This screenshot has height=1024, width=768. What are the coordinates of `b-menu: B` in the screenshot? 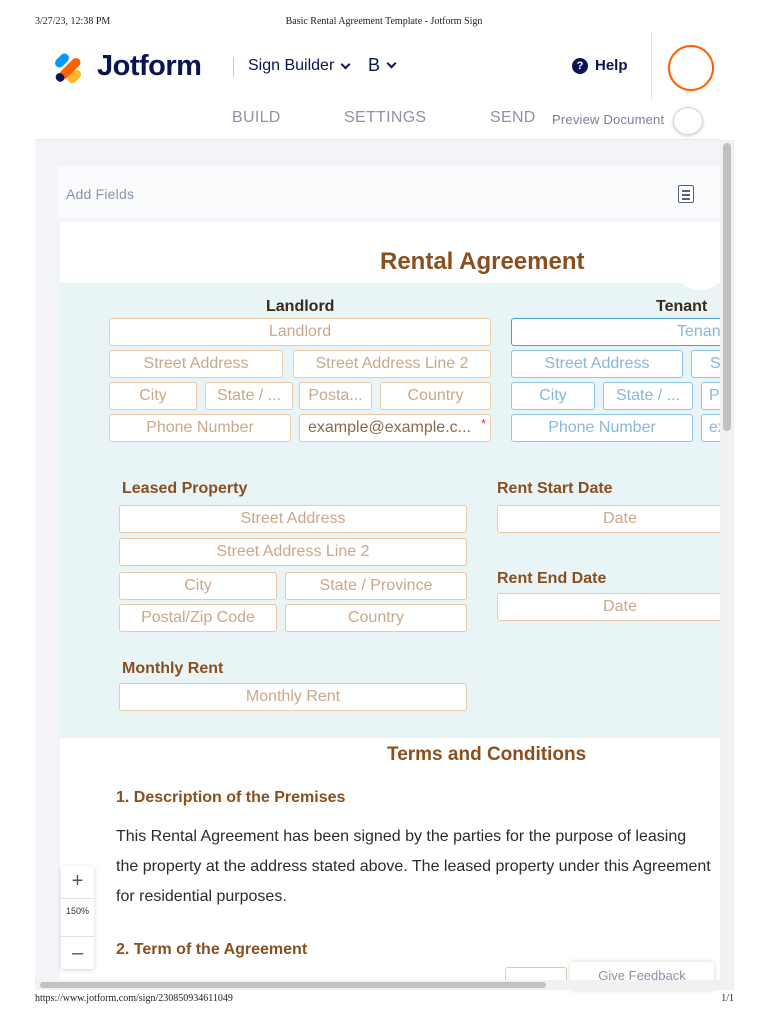 It's located at (382, 65).